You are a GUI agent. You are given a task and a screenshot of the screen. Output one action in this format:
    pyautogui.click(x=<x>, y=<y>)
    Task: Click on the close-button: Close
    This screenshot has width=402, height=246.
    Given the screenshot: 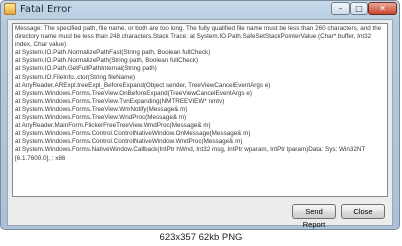 What is the action you would take?
    pyautogui.click(x=363, y=211)
    